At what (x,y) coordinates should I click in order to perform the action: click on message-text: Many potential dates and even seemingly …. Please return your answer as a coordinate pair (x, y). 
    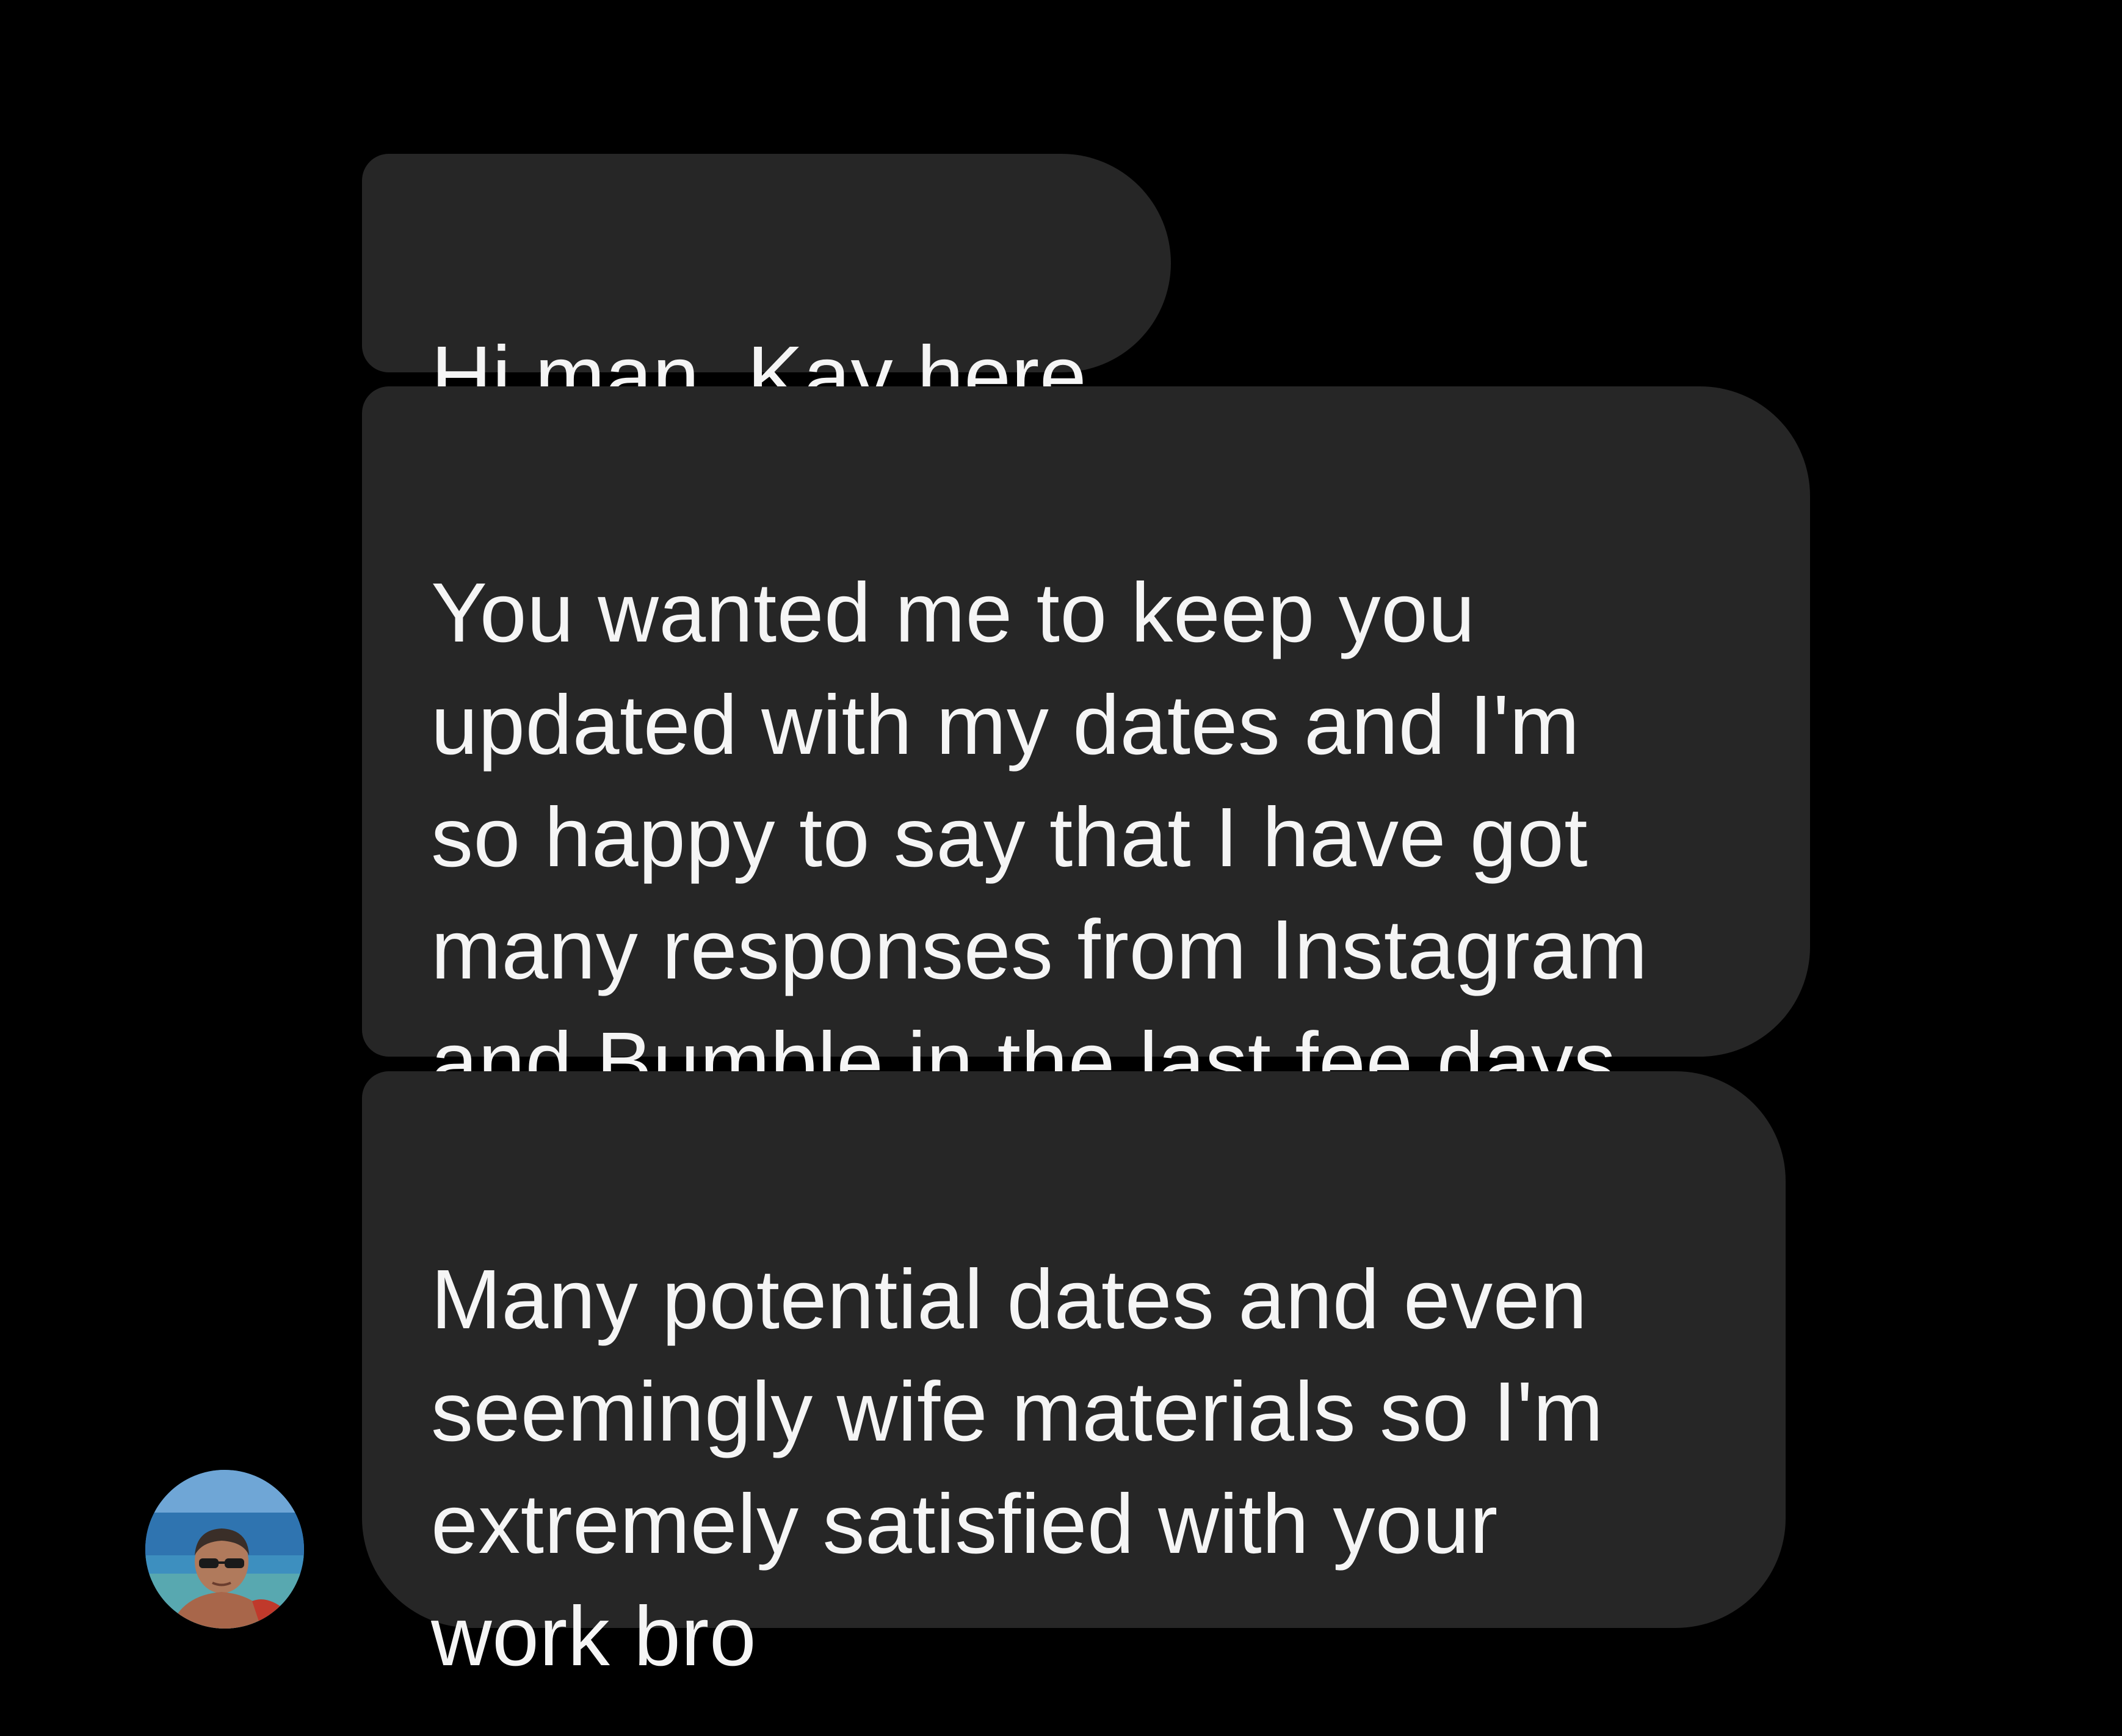
    Looking at the image, I should click on (1017, 1469).